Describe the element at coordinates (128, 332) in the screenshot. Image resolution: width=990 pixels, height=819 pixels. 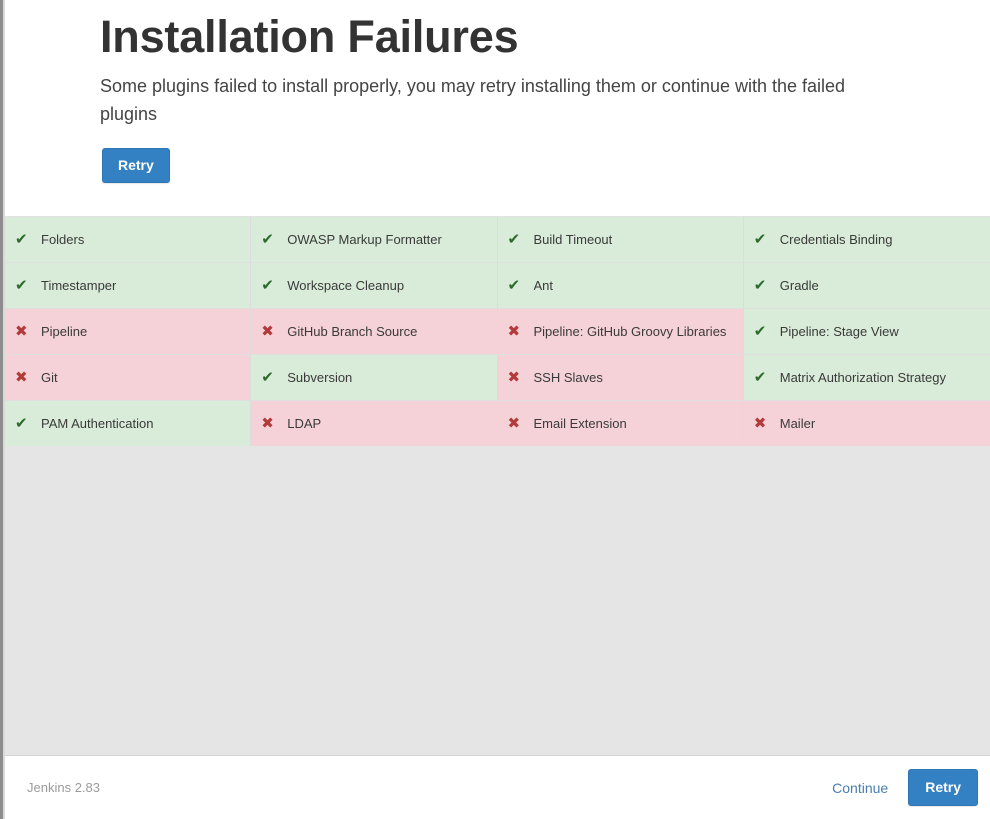
I see `plugin-cell: ✖ Pipeline` at that location.